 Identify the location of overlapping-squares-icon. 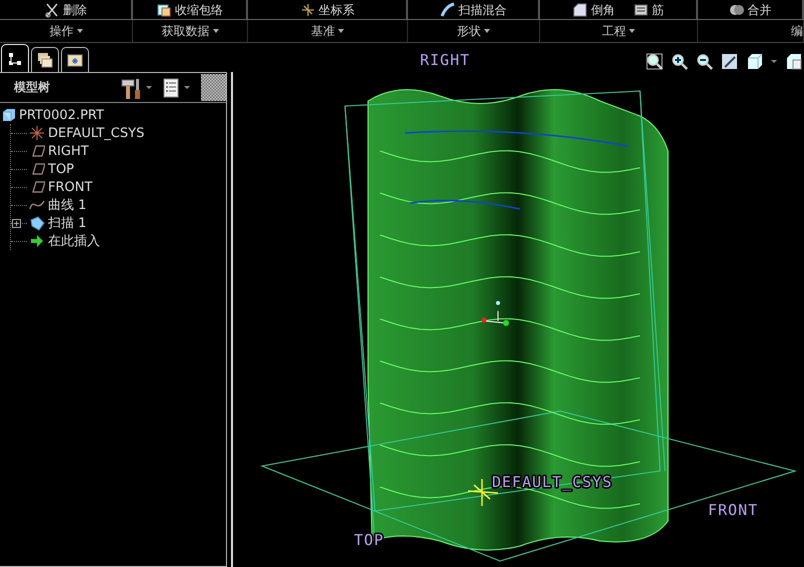
(164, 10).